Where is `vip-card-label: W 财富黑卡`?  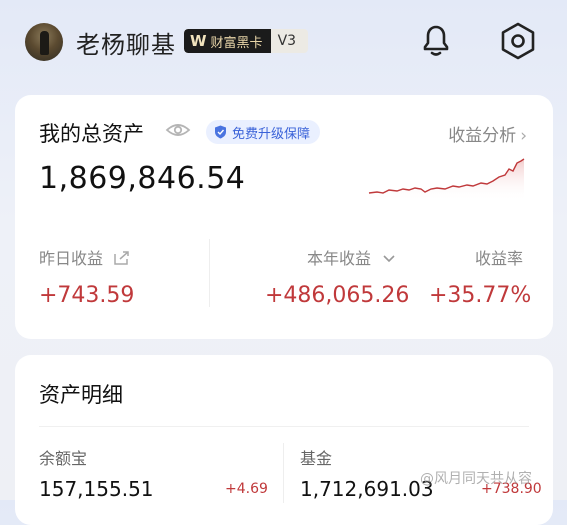
vip-card-label: W 财富黑卡 is located at coordinates (227, 41).